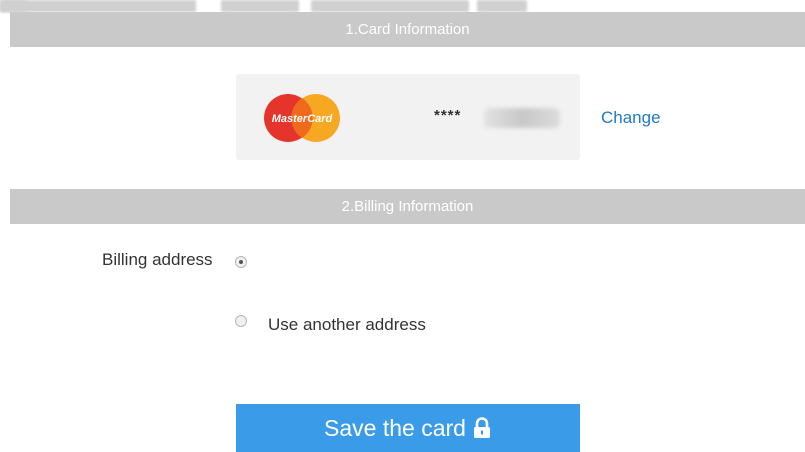  What do you see at coordinates (157, 259) in the screenshot?
I see `billing-address-label: Billing address` at bounding box center [157, 259].